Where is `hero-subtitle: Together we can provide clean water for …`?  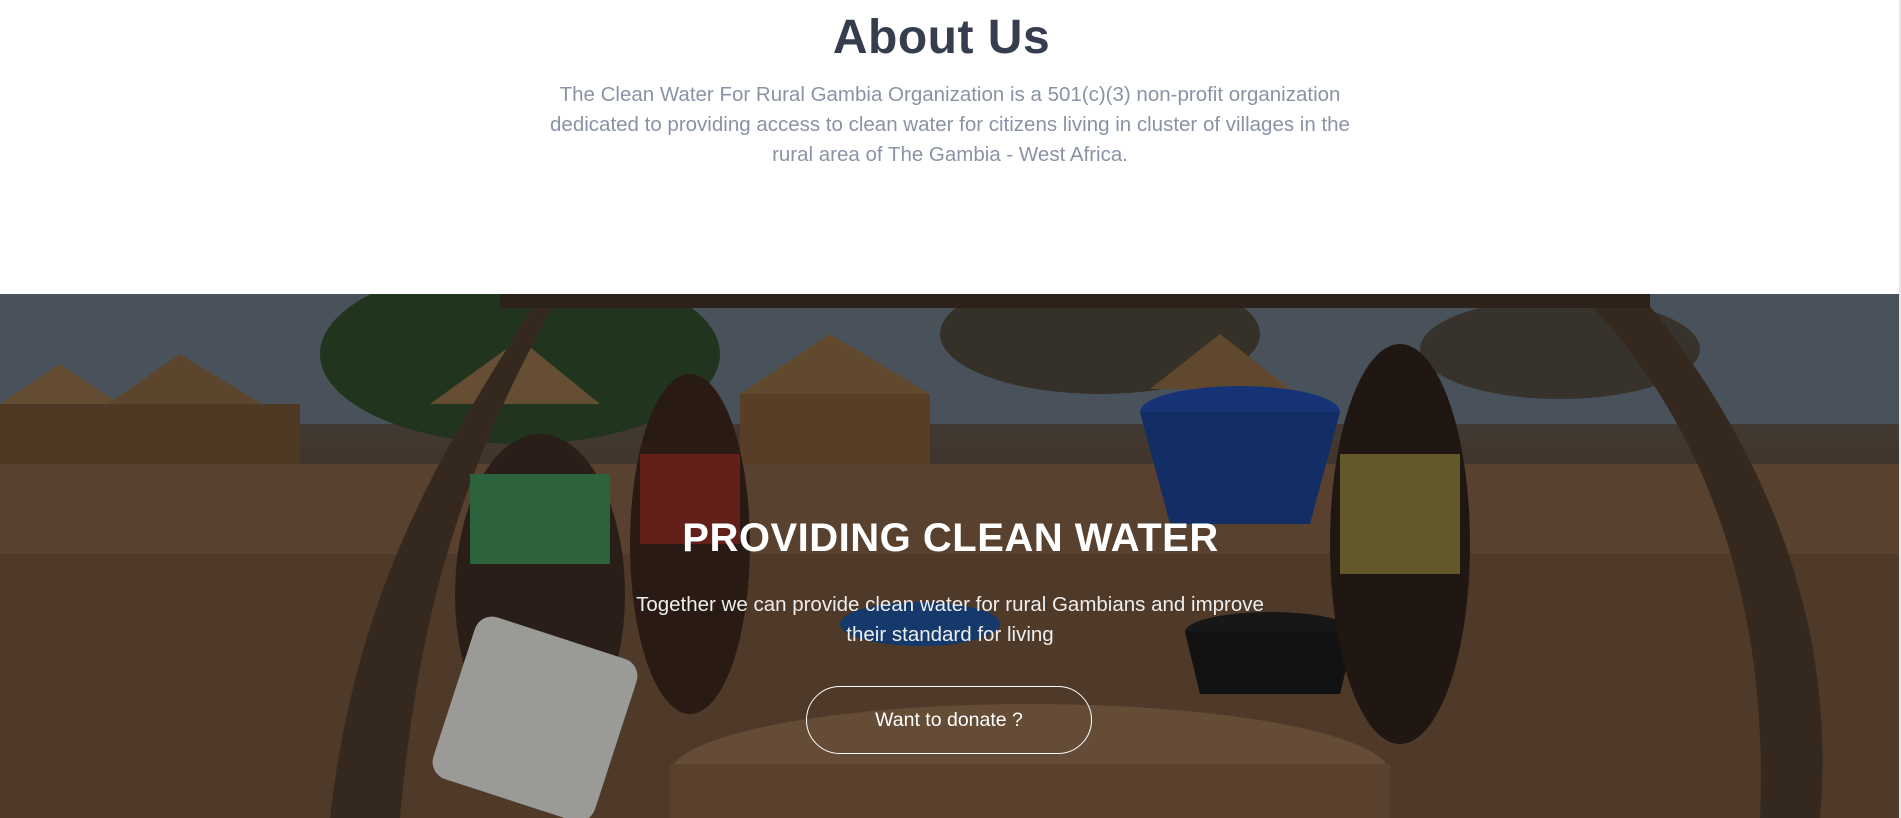 hero-subtitle: Together we can provide clean water for … is located at coordinates (950, 619).